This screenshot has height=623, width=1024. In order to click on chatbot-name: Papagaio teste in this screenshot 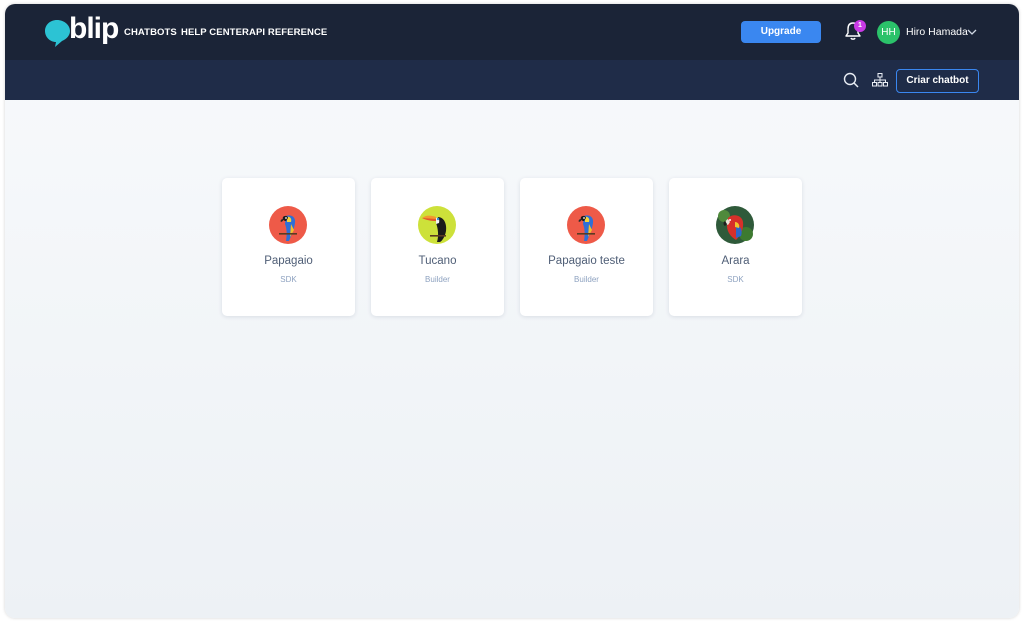, I will do `click(586, 261)`.